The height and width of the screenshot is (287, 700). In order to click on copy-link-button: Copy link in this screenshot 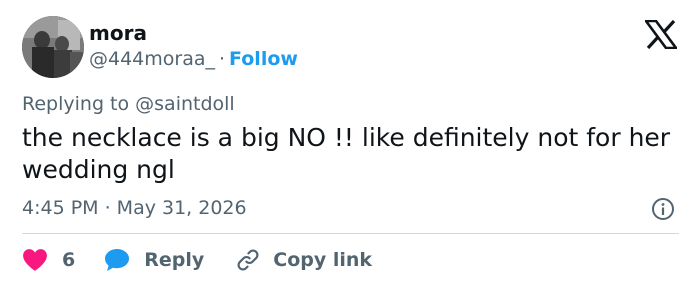, I will do `click(303, 260)`.